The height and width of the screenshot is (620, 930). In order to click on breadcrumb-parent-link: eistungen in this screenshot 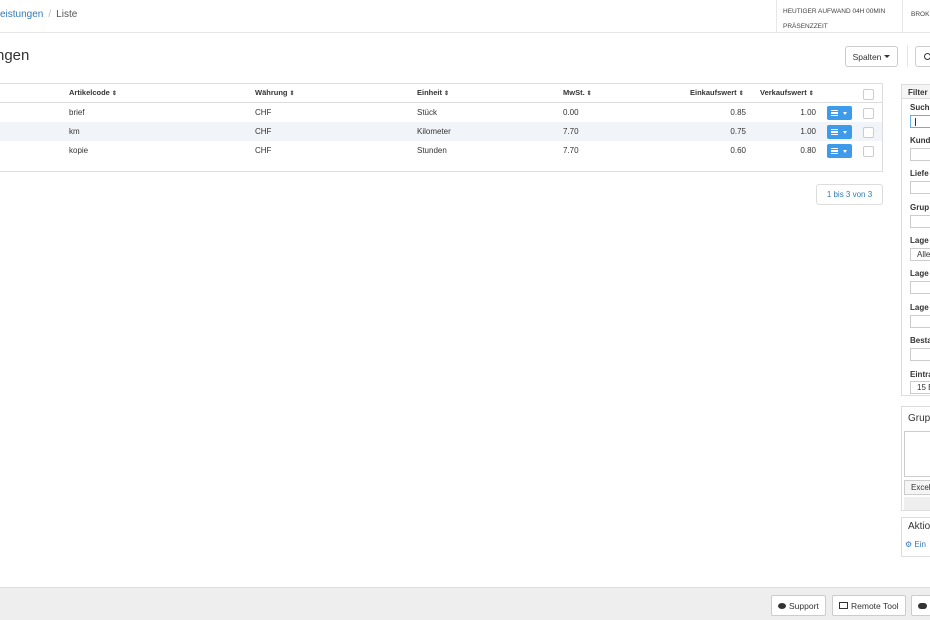, I will do `click(21, 14)`.